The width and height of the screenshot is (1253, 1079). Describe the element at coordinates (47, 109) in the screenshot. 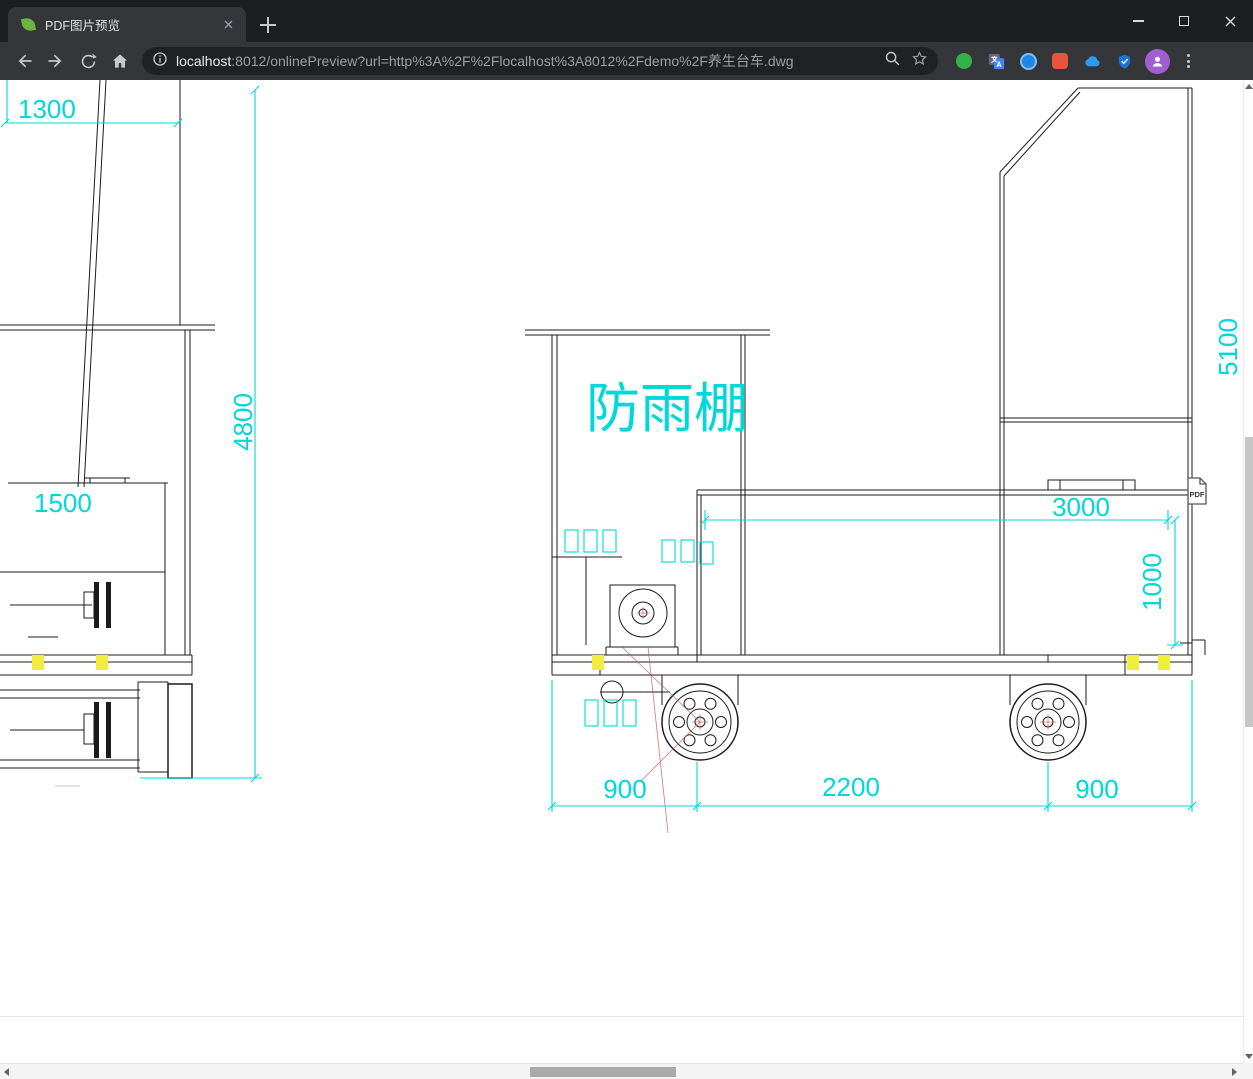

I see `dimension-label-1300: 1300` at that location.